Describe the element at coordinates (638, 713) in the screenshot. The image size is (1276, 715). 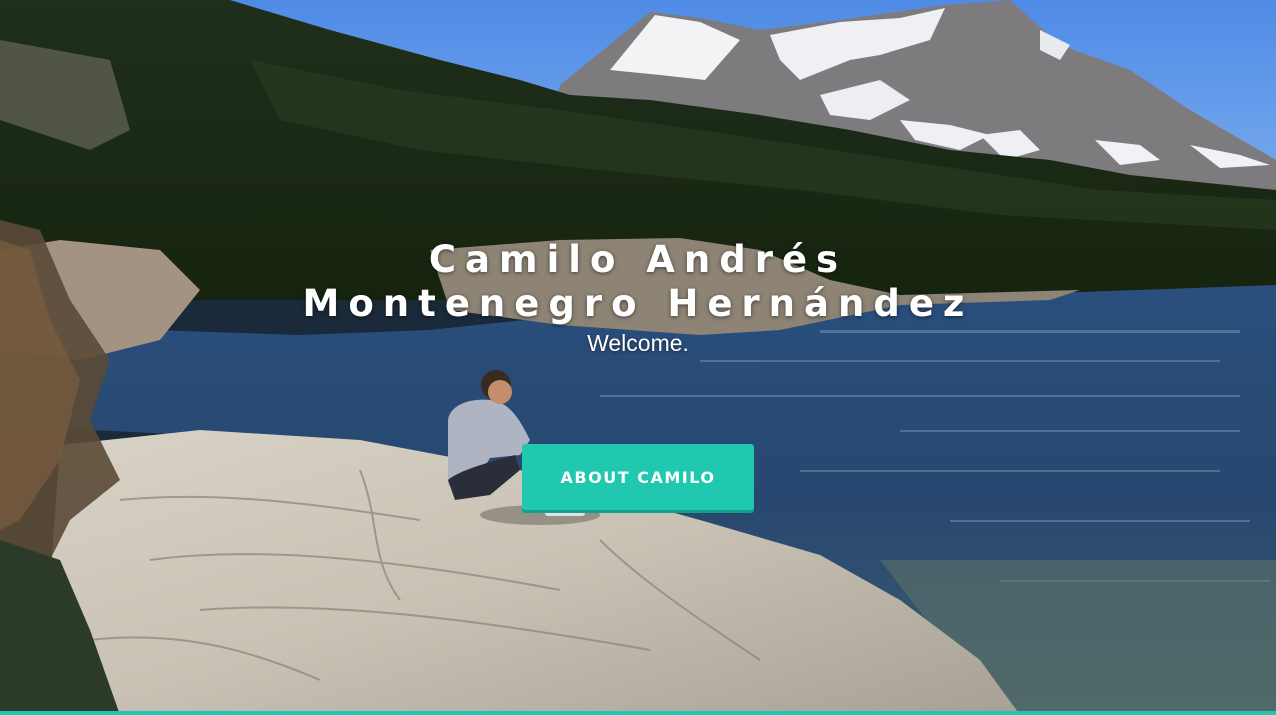
I see `bottom-accent-bar` at that location.